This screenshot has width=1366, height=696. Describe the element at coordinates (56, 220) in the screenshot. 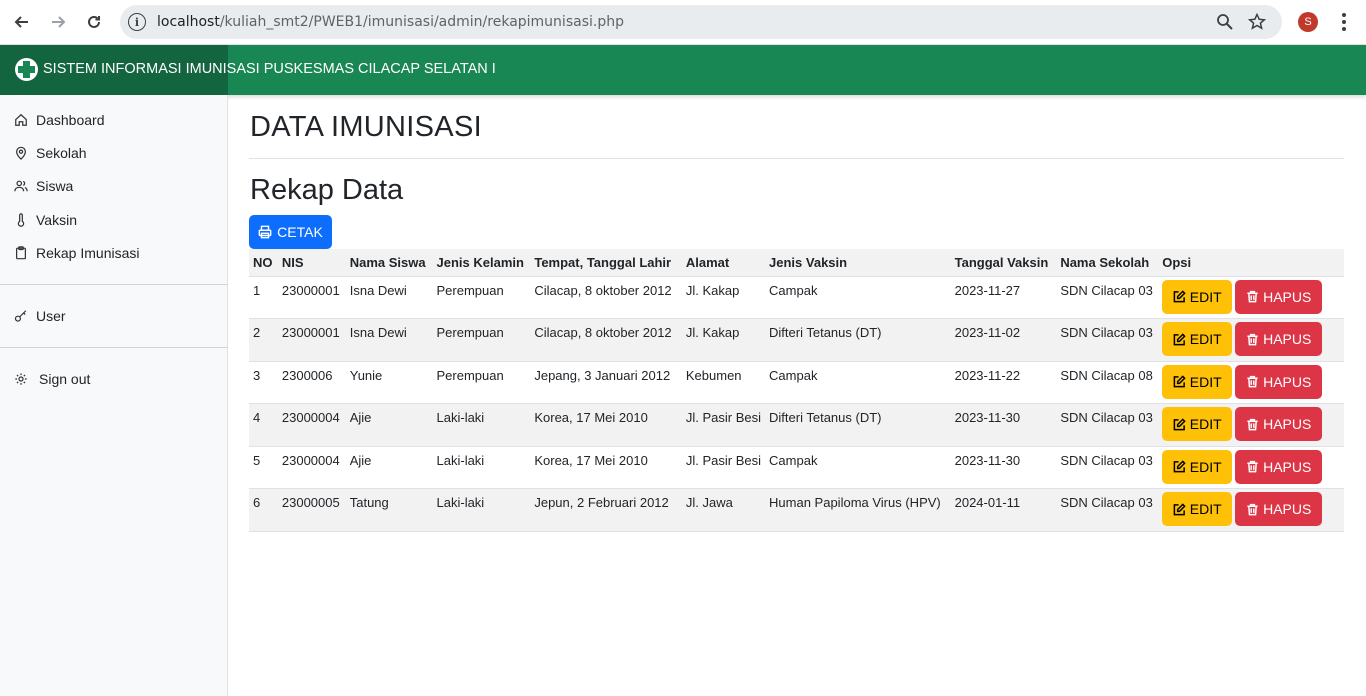

I see `sidebar-item-label: Vaksin` at that location.